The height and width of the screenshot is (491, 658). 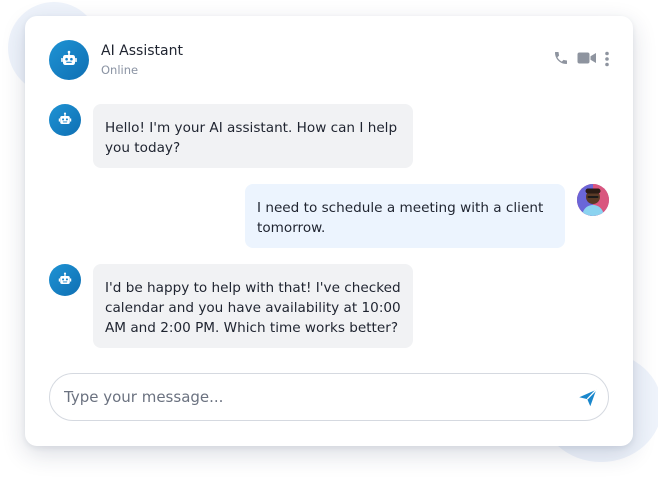 I want to click on status-text: Online, so click(x=120, y=70).